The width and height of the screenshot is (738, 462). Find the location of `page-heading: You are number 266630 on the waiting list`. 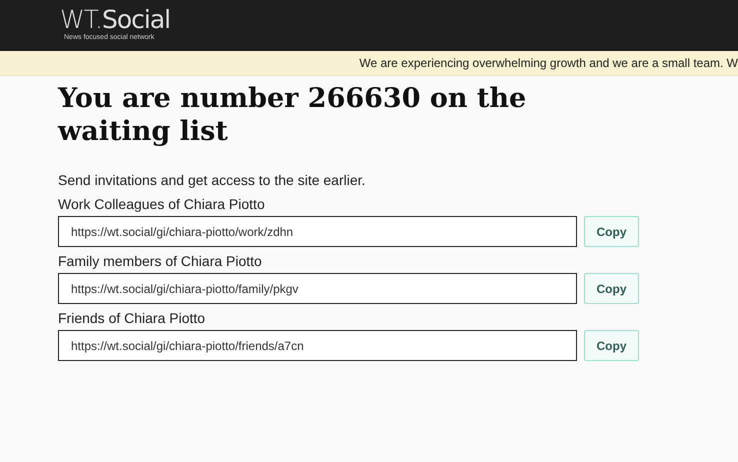

page-heading: You are number 266630 on the waiting list is located at coordinates (293, 115).